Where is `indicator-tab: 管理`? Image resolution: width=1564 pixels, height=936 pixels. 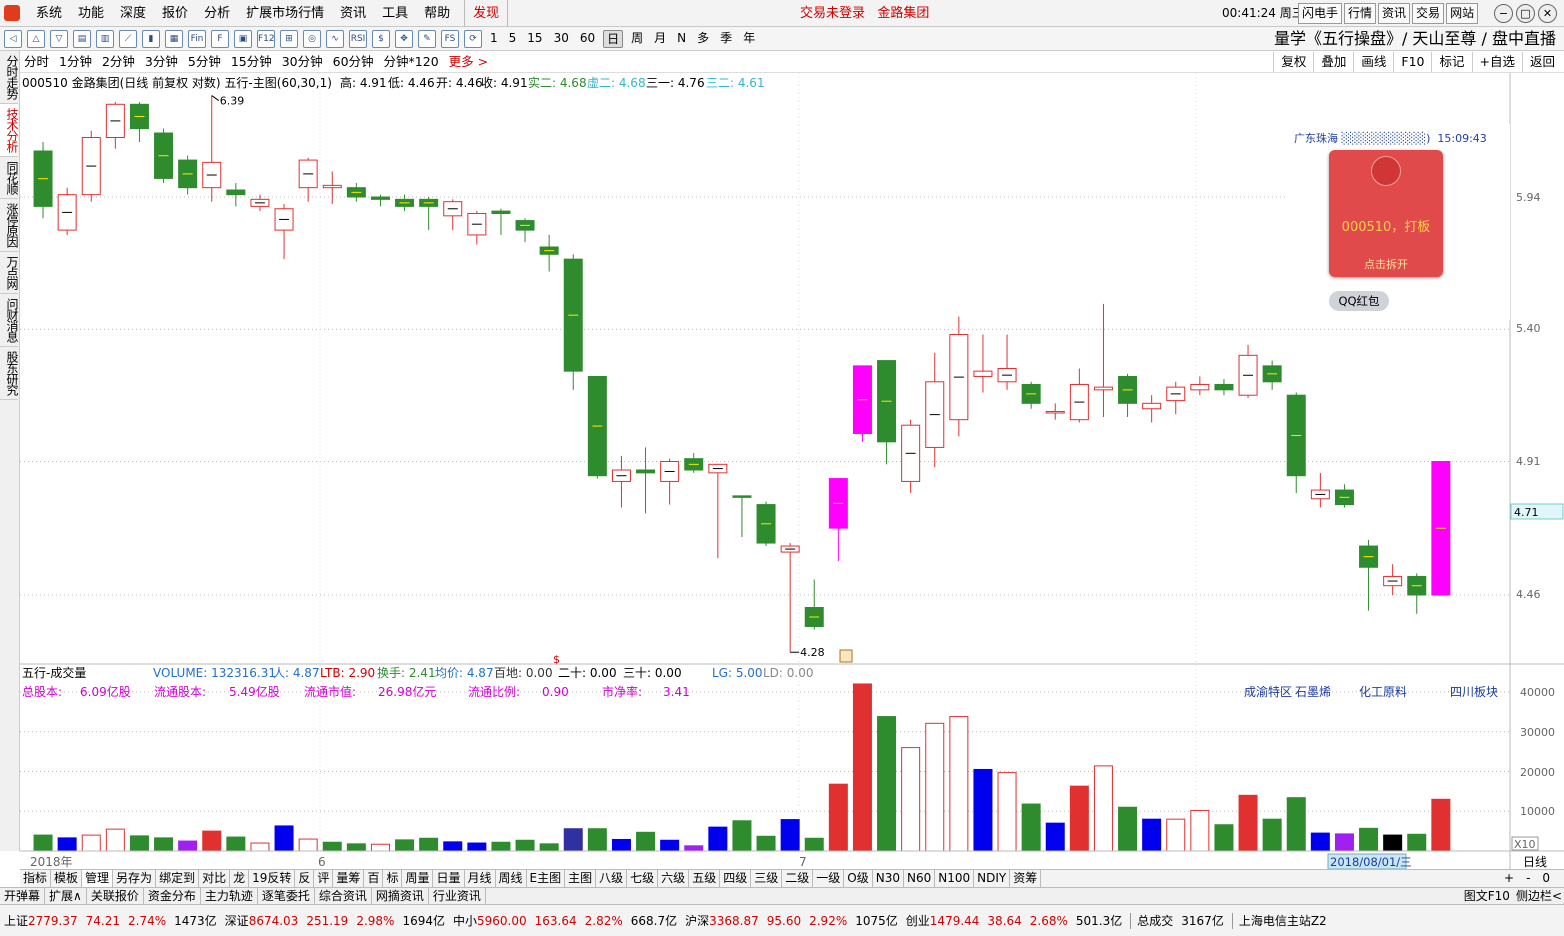
indicator-tab: 管理 is located at coordinates (98, 878).